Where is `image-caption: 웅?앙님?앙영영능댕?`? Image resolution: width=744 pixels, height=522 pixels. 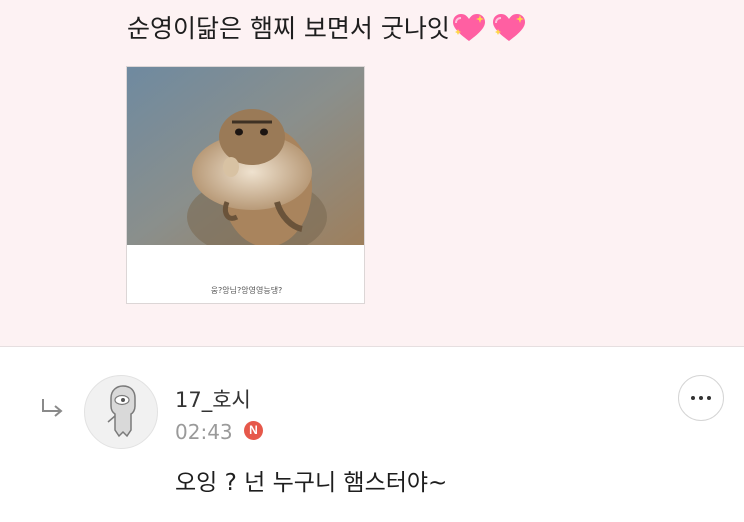 image-caption: 웅?앙님?앙영영능댕? is located at coordinates (246, 290).